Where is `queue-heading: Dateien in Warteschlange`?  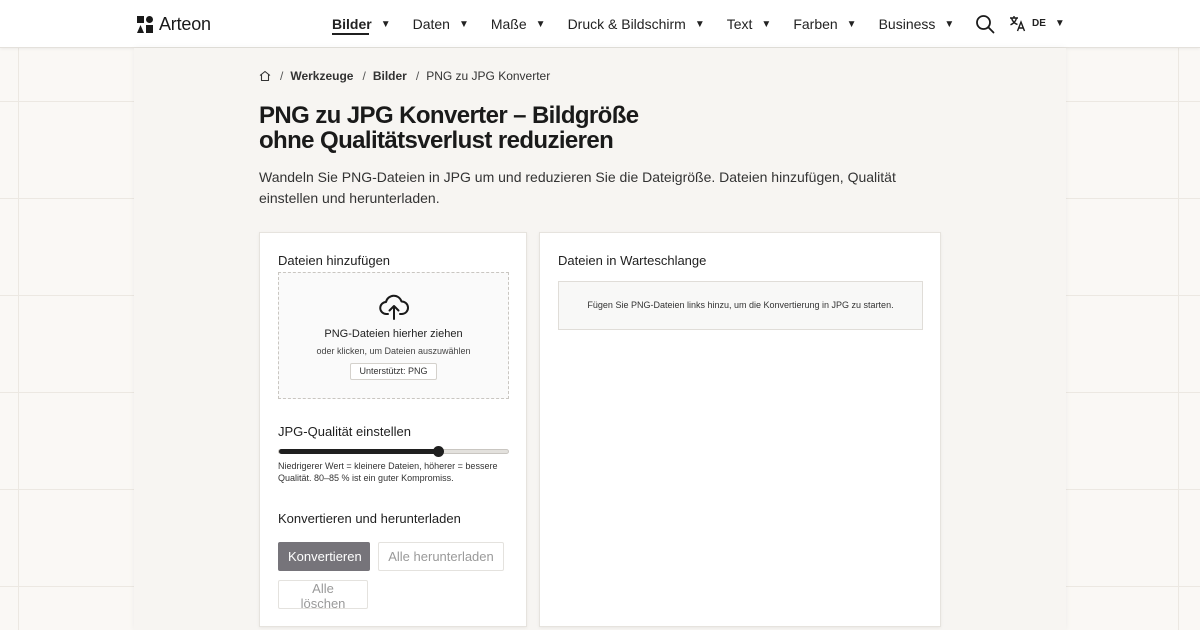
queue-heading: Dateien in Warteschlange is located at coordinates (632, 260).